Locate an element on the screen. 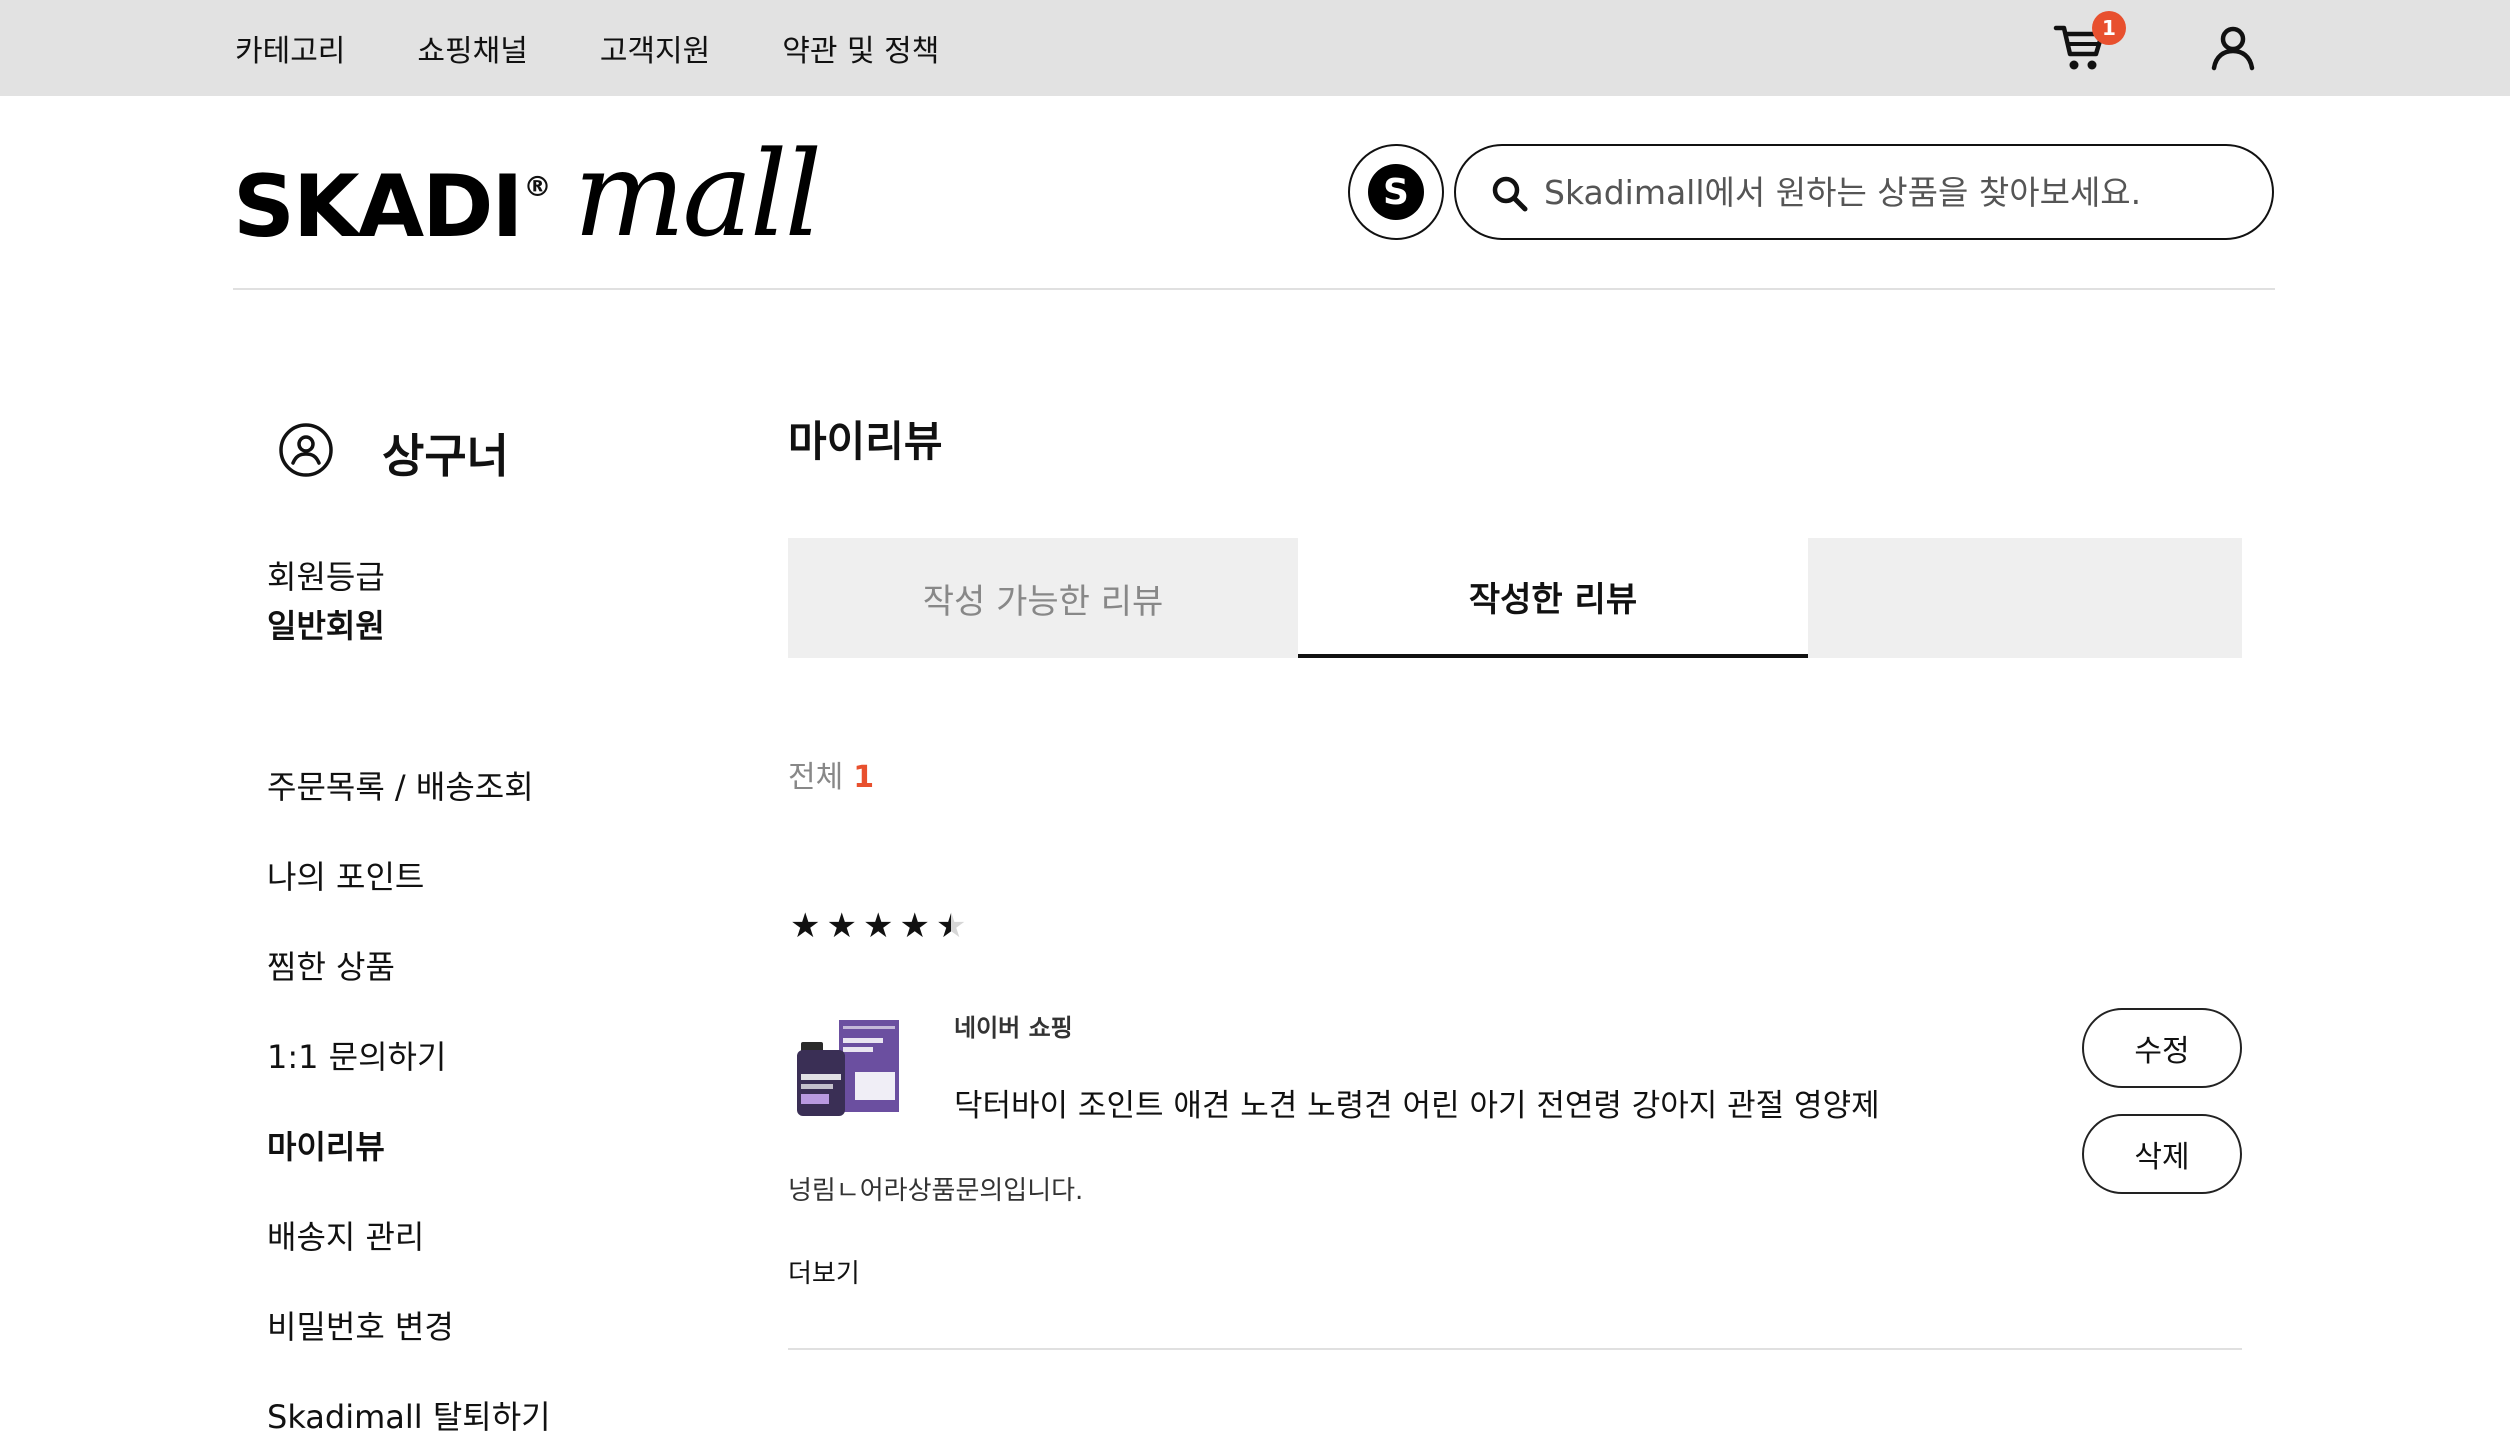 The width and height of the screenshot is (2510, 1444). more-link: 더보기 is located at coordinates (824, 1271).